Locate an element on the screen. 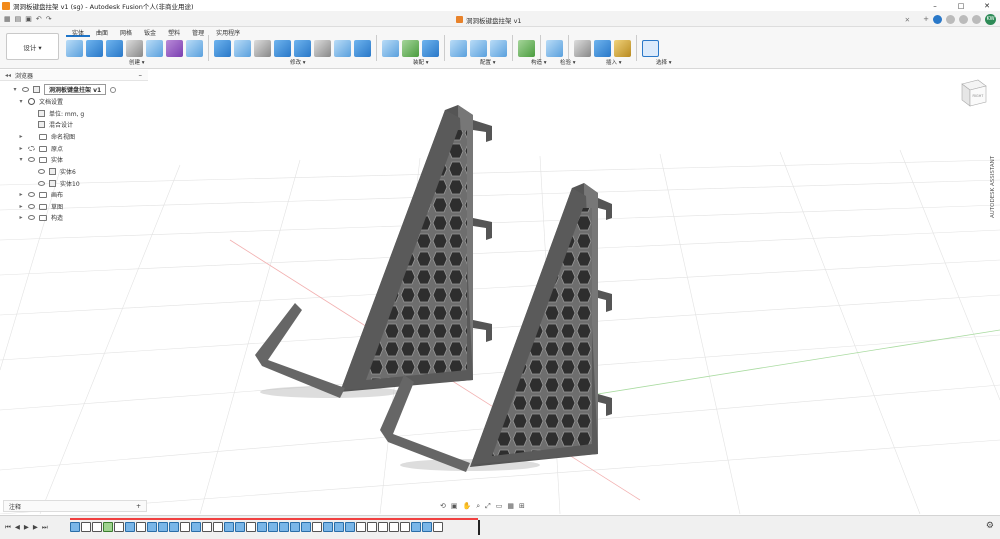 This screenshot has height=539, width=1000. move-copy-icon is located at coordinates (322, 48).